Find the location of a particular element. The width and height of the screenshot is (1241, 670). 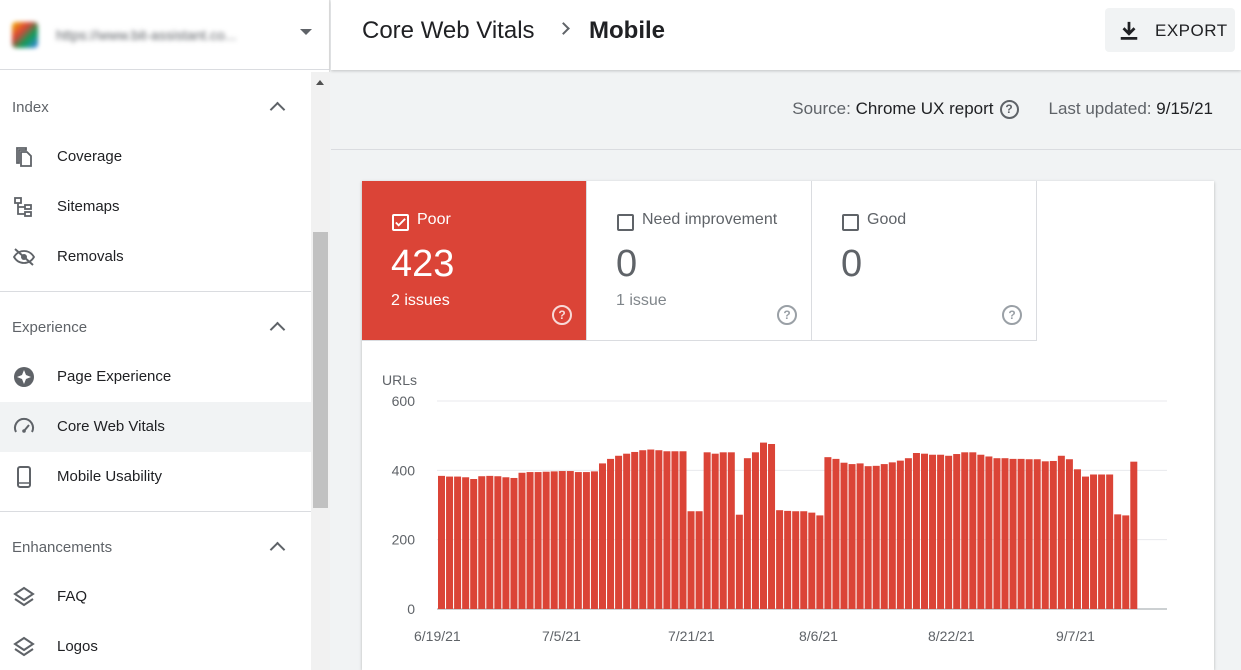

x-tick-label: 7/21/21 is located at coordinates (691, 636).